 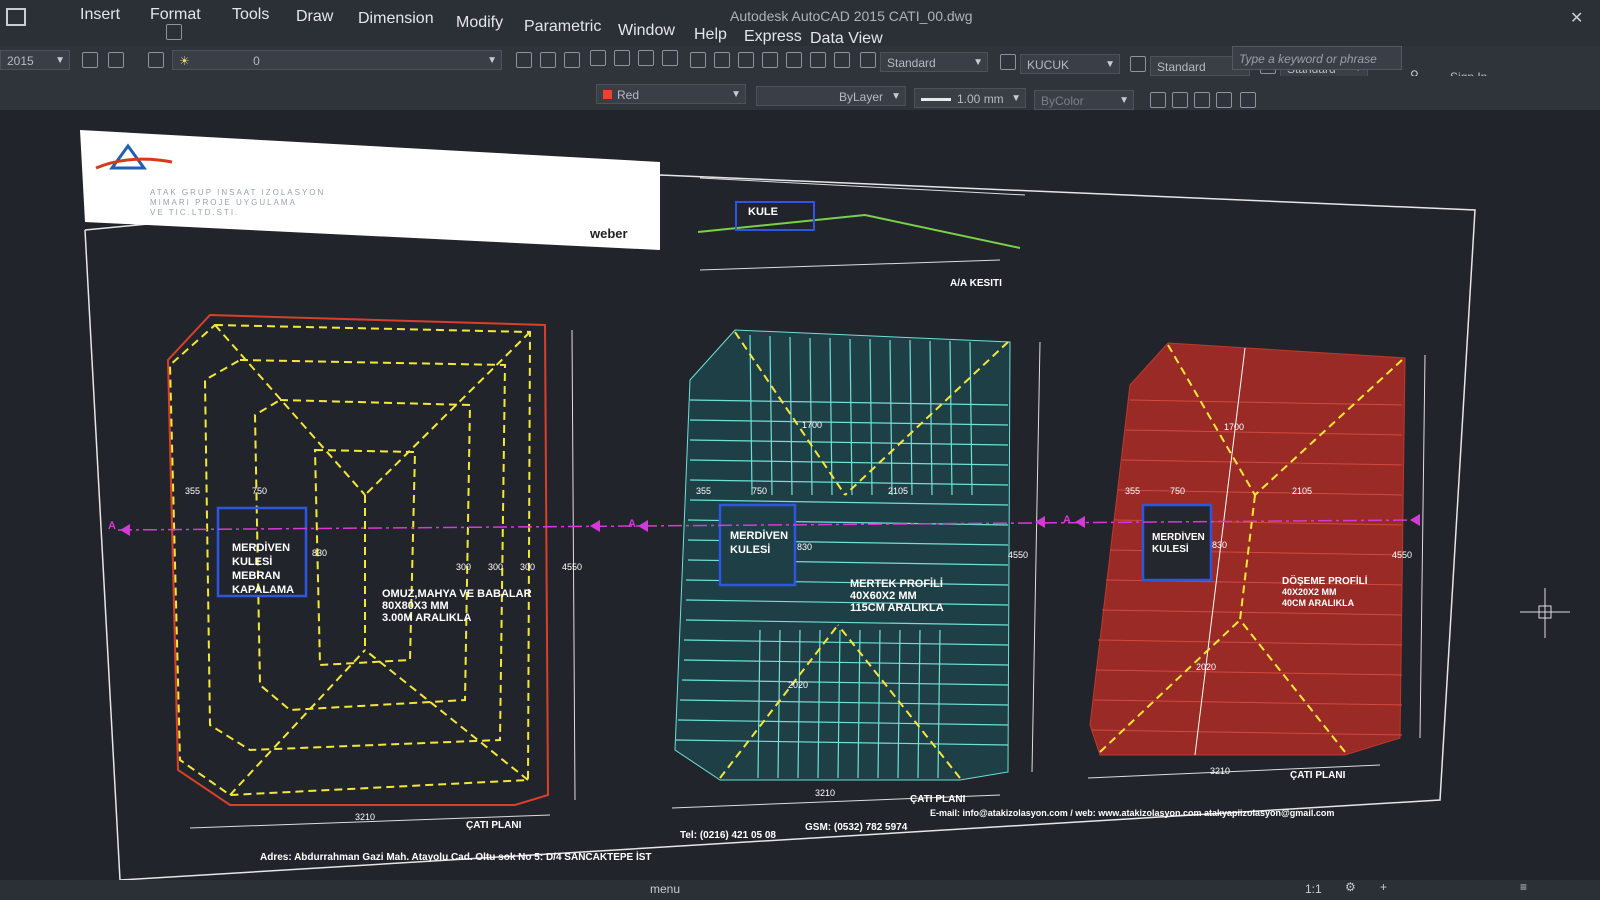 What do you see at coordinates (494, 825) in the screenshot?
I see `plan1-caption: ÇATI PLANI` at bounding box center [494, 825].